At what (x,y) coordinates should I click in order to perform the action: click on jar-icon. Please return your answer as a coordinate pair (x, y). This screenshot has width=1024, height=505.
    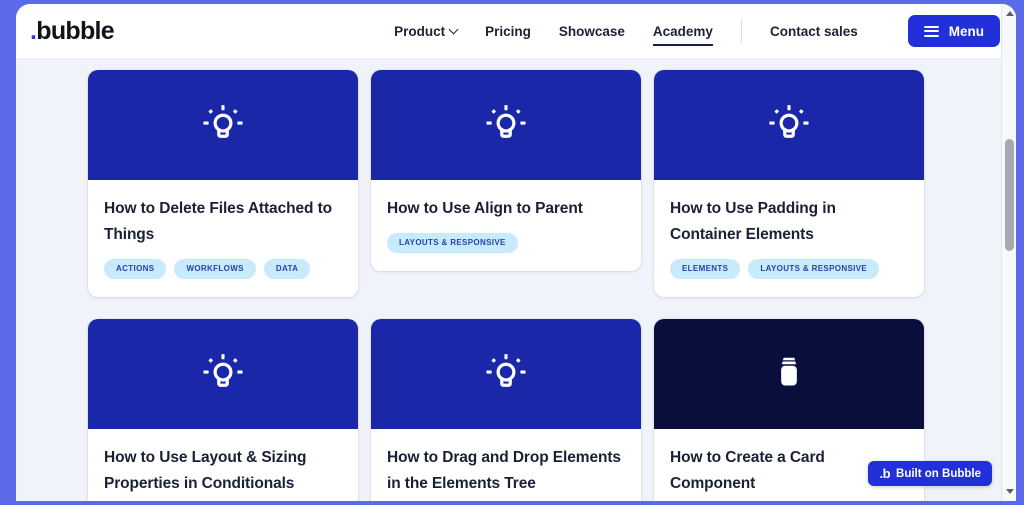
    Looking at the image, I should click on (789, 371).